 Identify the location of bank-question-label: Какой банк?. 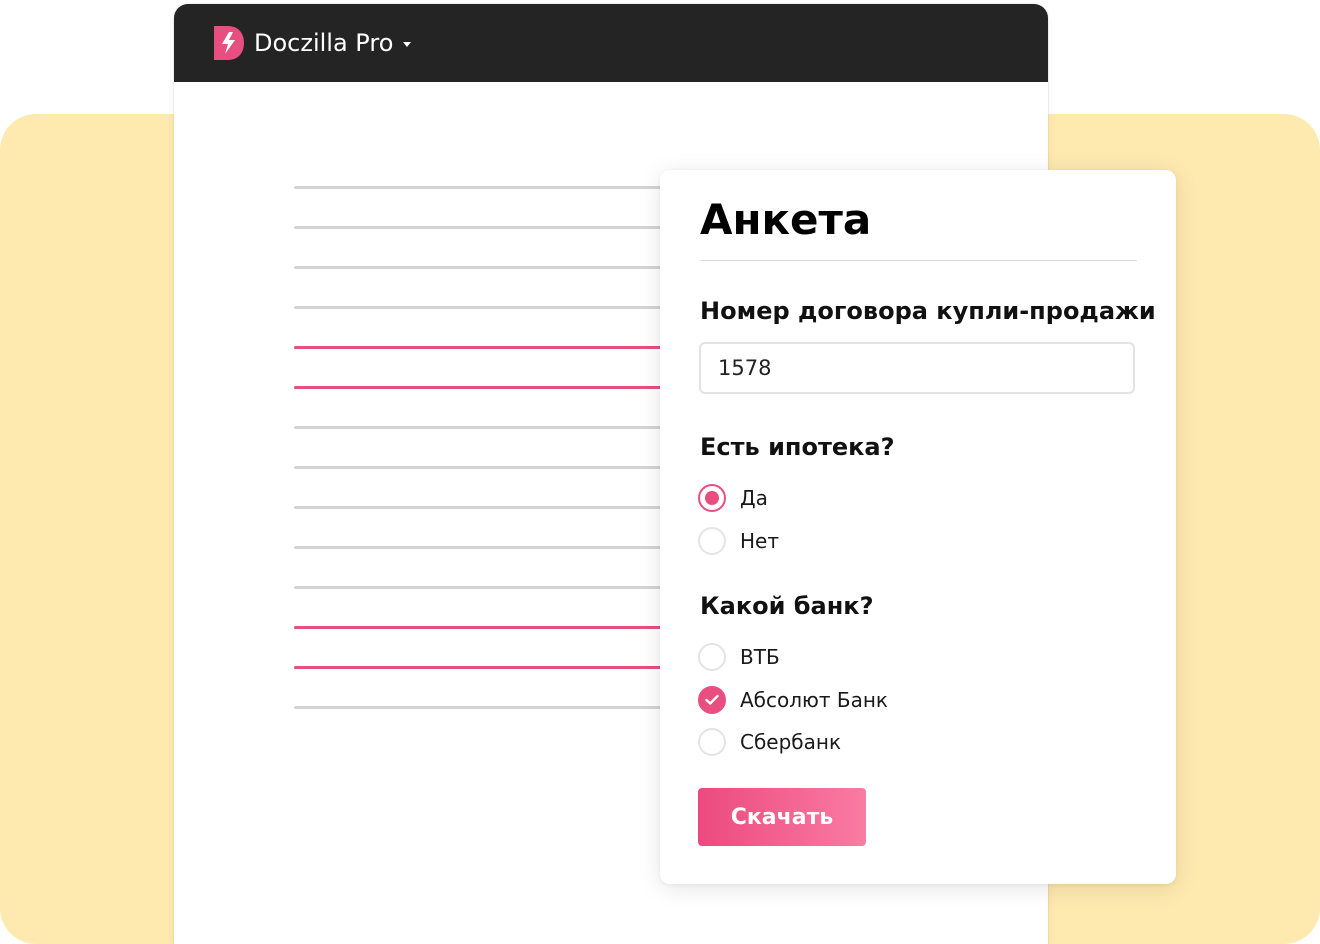
(787, 606).